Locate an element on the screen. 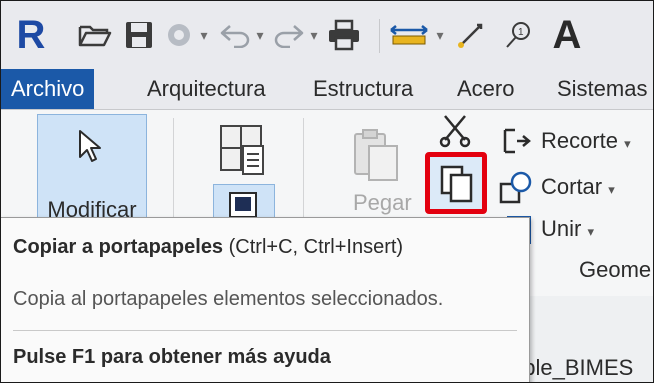 This screenshot has width=654, height=383. tooltip-title-shortcut: (Ctrl+C, Ctrl+Insert) is located at coordinates (313, 247).